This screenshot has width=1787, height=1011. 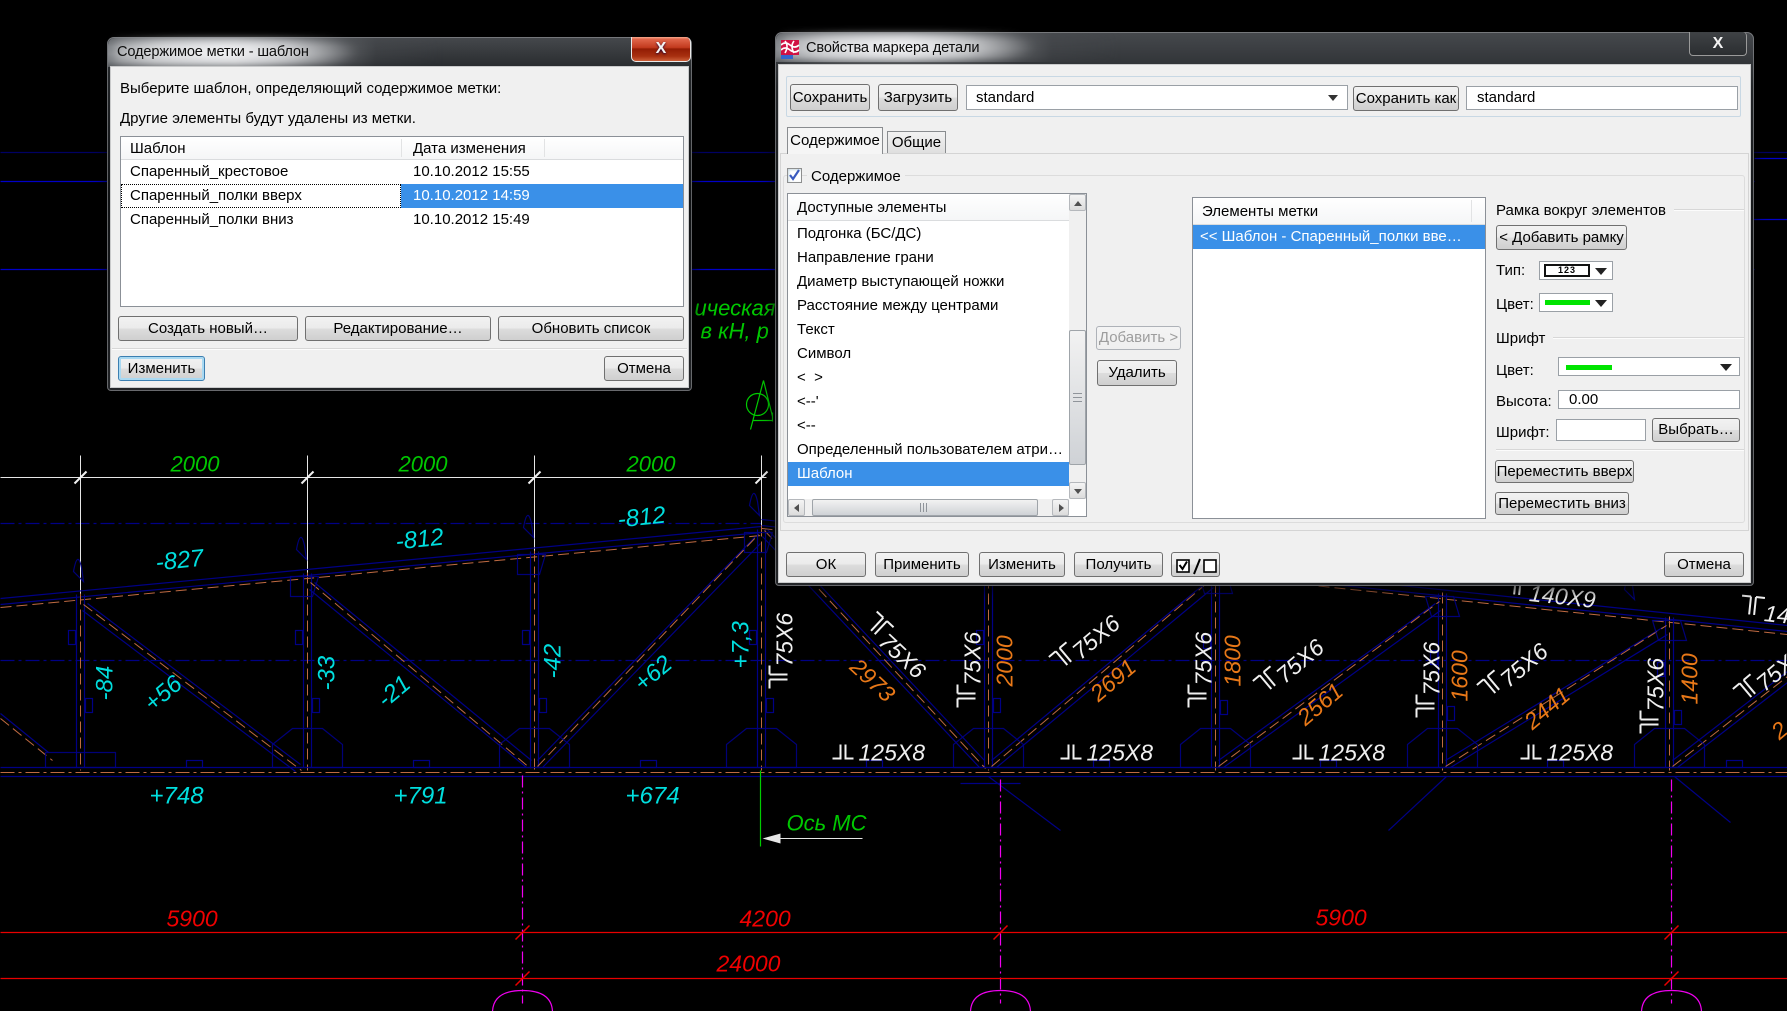 What do you see at coordinates (1776, 730) in the screenshot?
I see `svg-text: 2` at bounding box center [1776, 730].